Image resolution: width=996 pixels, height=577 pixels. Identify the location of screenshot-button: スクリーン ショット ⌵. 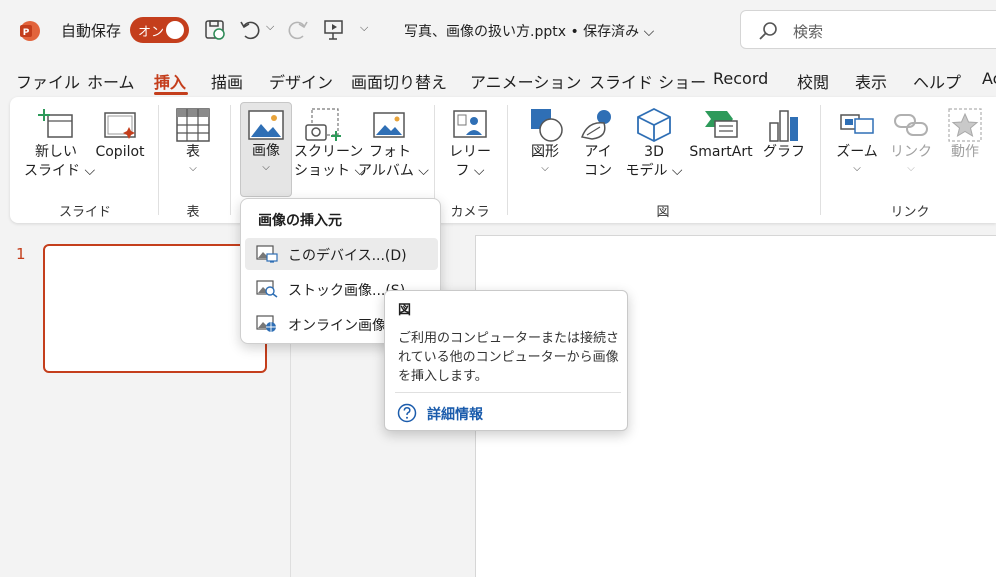
(329, 144).